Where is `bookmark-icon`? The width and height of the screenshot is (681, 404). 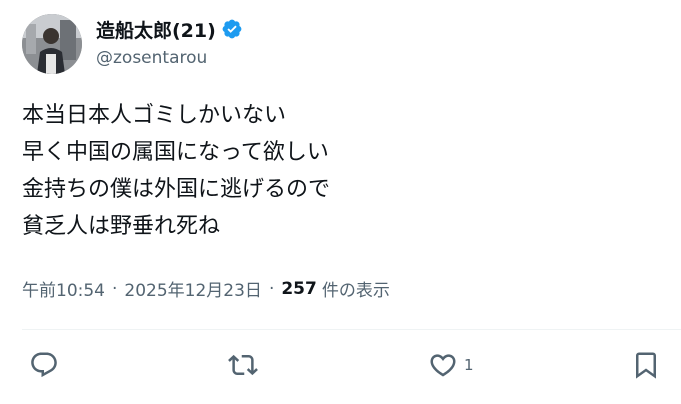 bookmark-icon is located at coordinates (646, 365).